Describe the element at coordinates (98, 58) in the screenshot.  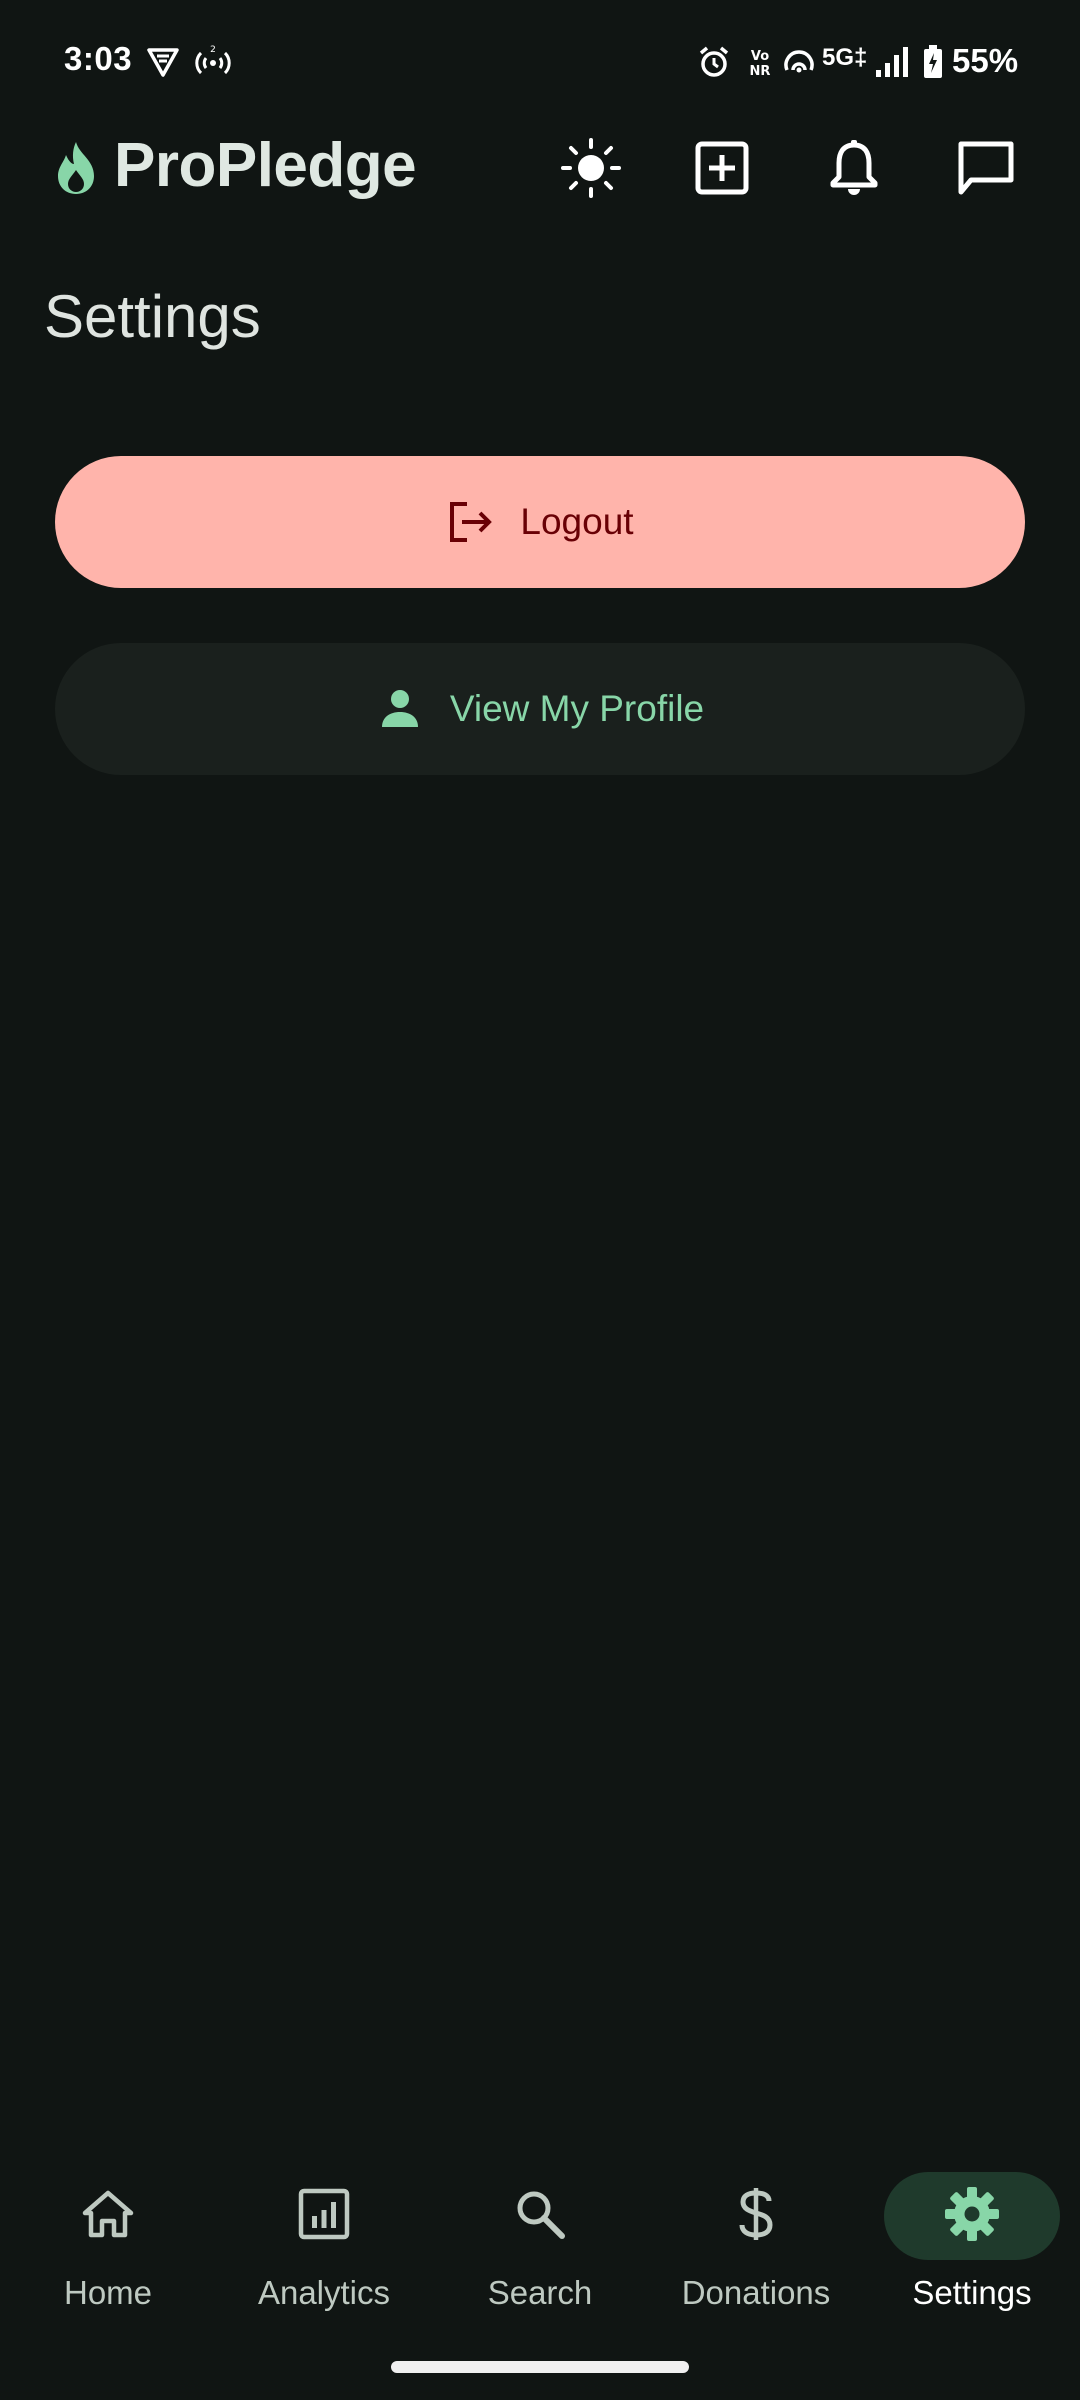
I see `status-time: 3:03` at that location.